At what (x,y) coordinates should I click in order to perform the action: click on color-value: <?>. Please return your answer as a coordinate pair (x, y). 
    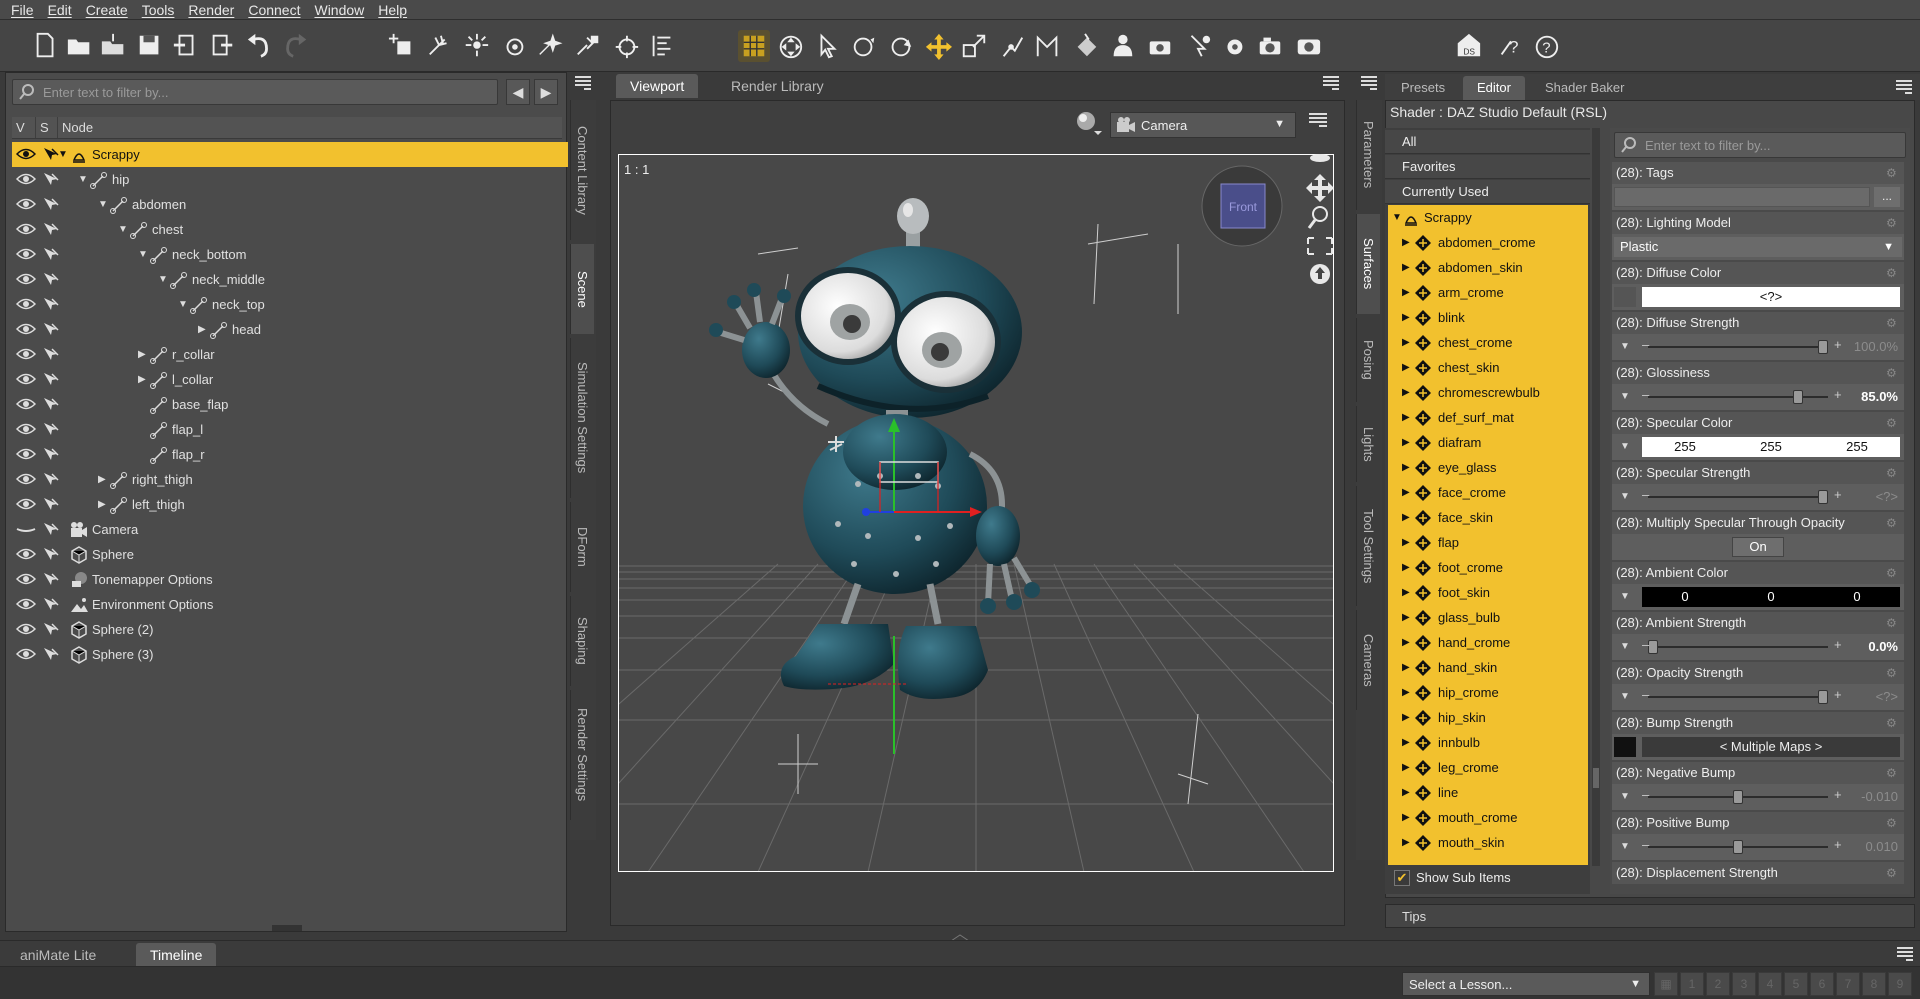
    Looking at the image, I should click on (1771, 297).